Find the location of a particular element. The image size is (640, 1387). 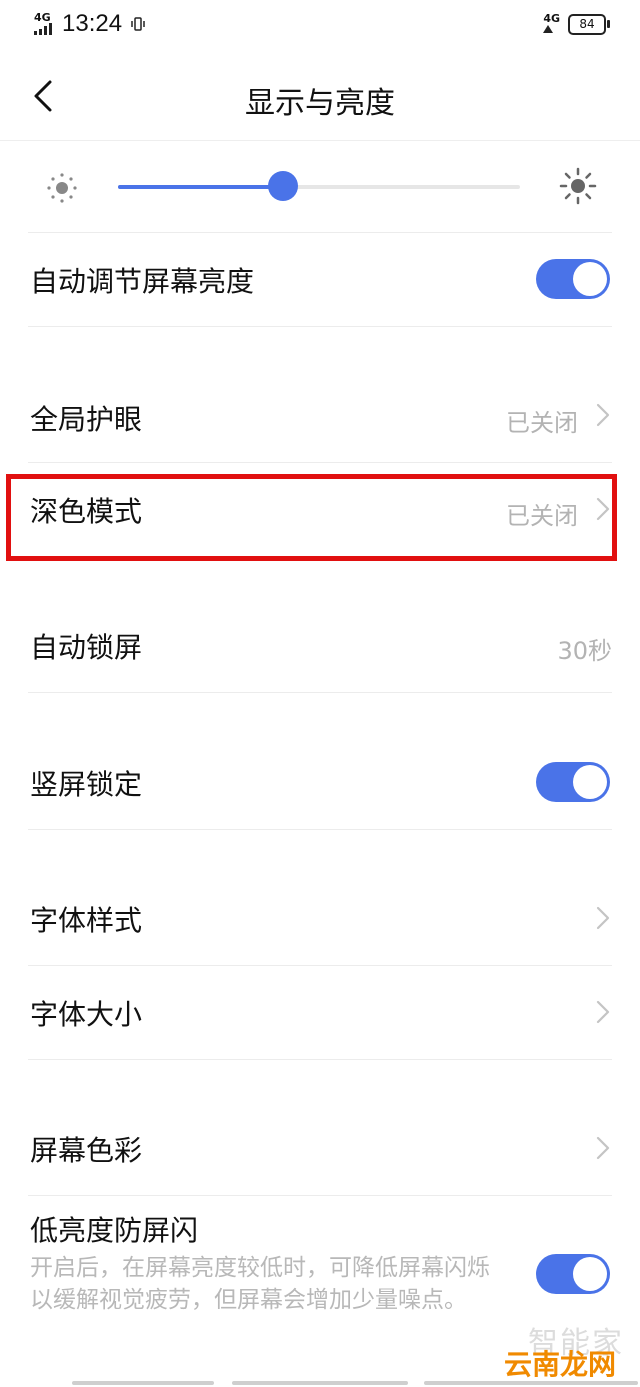

font-style-row: 字体样式 is located at coordinates (320, 918).